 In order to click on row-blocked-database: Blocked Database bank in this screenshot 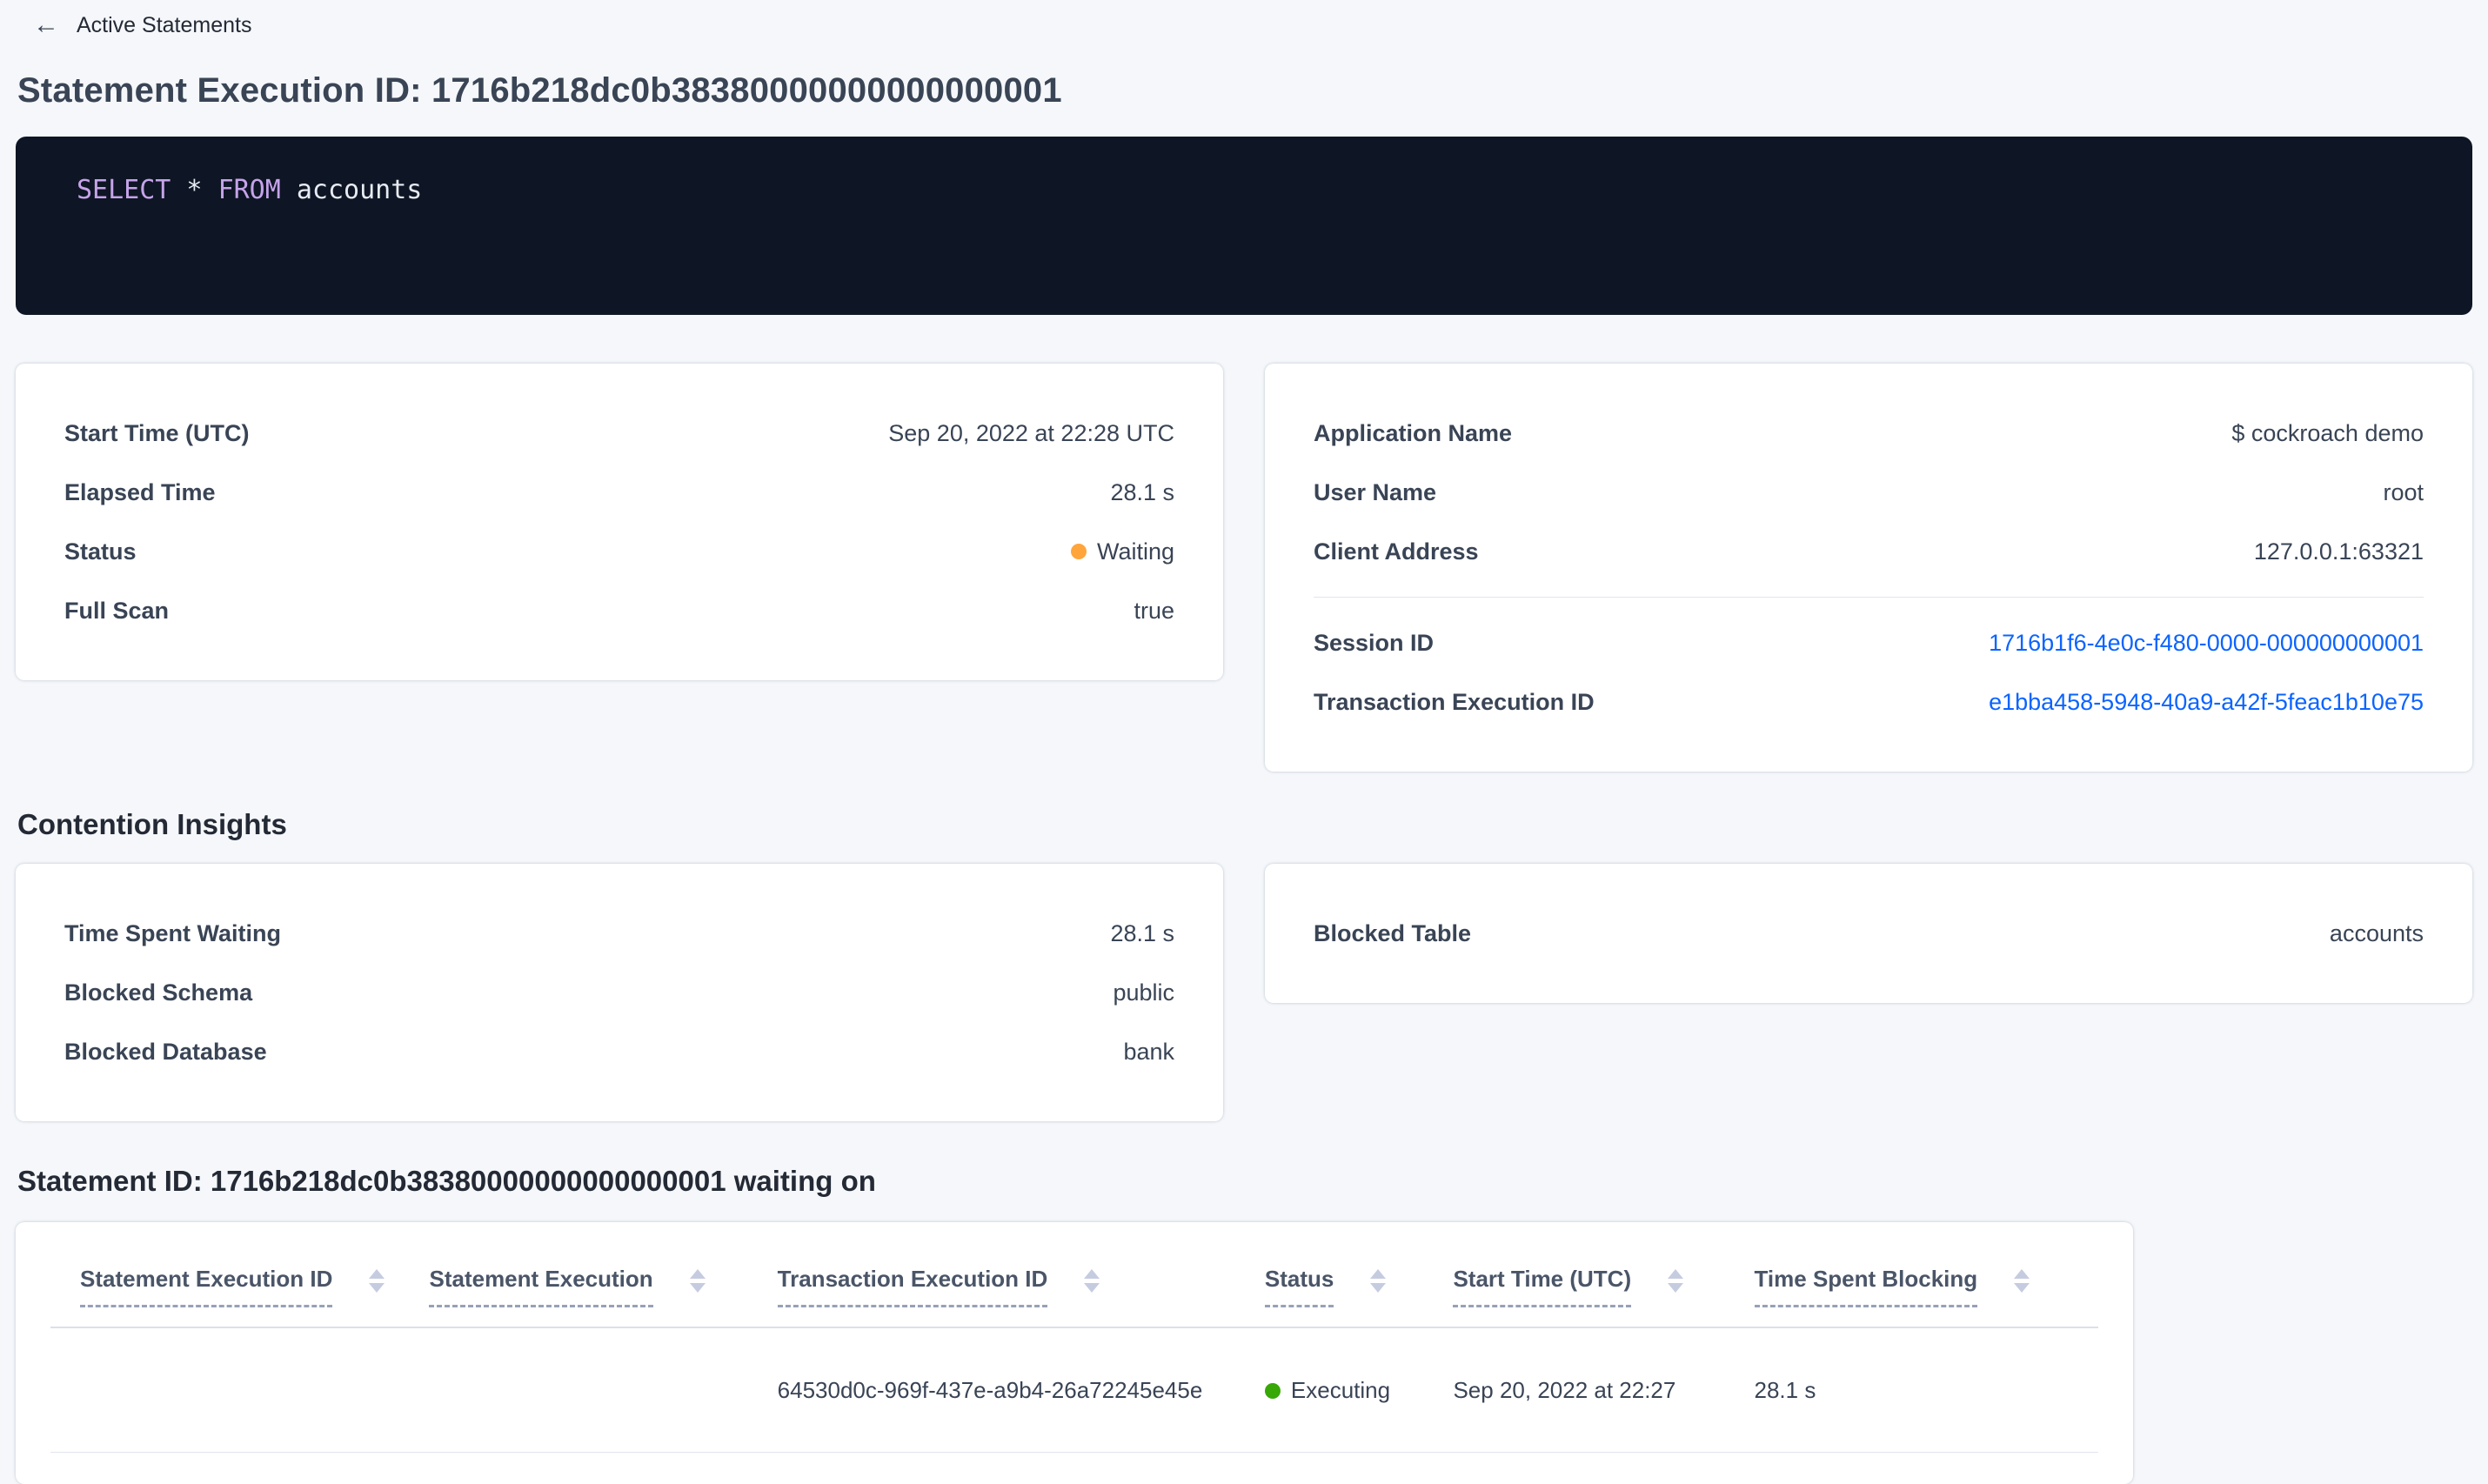, I will do `click(619, 1051)`.